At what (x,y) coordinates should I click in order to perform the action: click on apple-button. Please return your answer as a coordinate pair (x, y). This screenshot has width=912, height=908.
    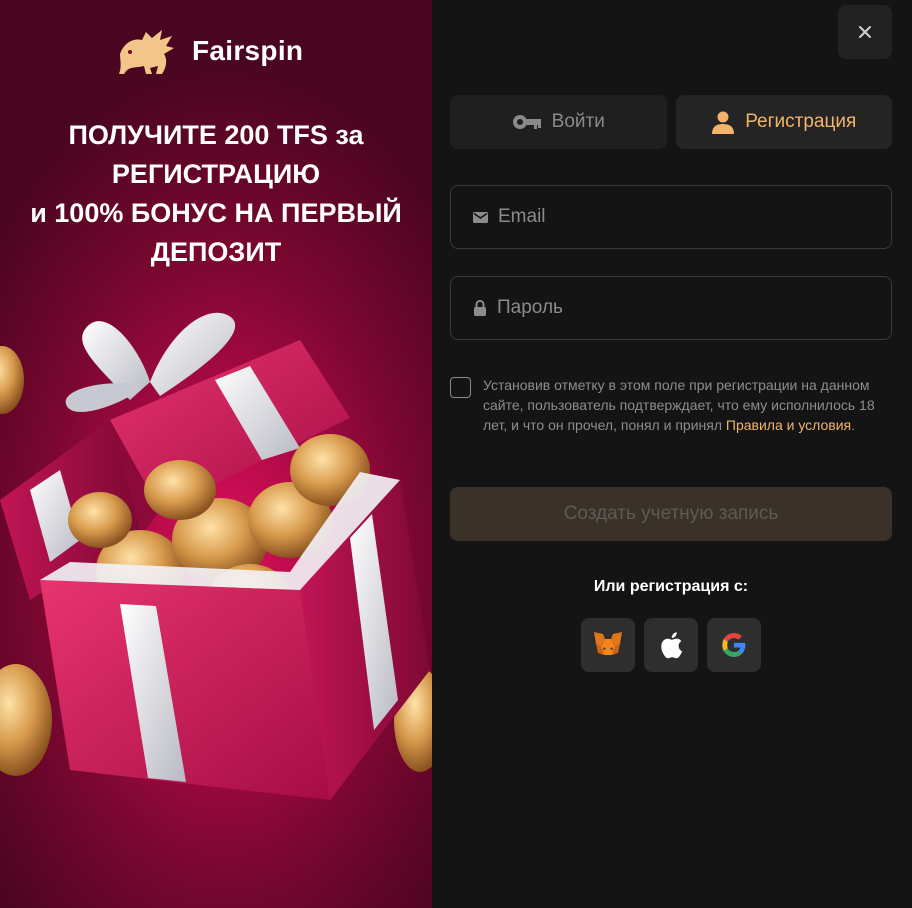
    Looking at the image, I should click on (671, 645).